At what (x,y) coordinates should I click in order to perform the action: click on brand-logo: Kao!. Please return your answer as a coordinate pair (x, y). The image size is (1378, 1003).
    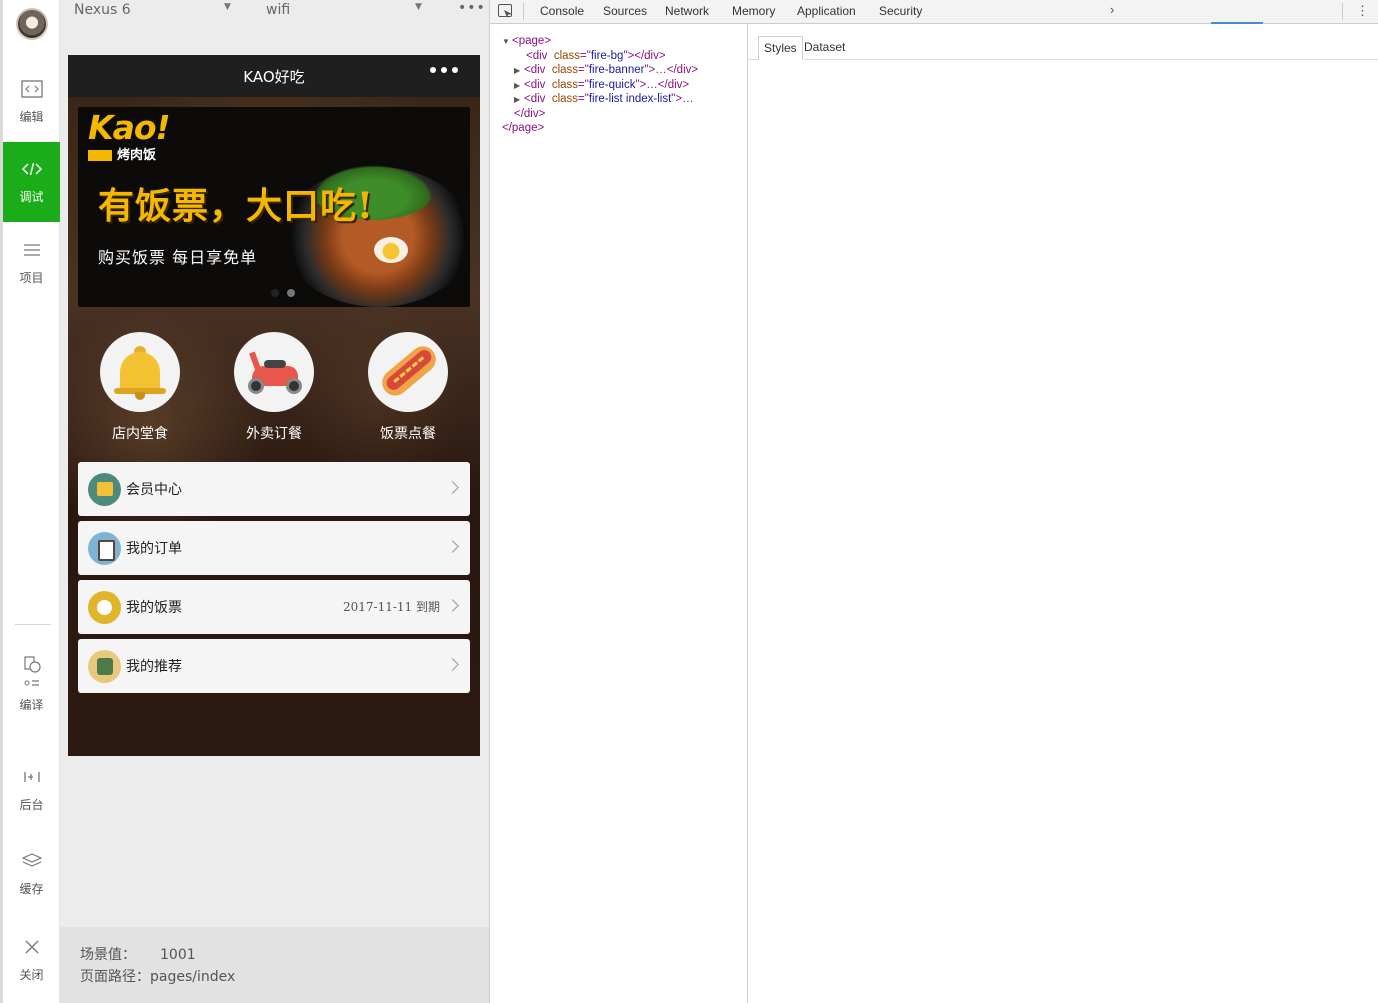
    Looking at the image, I should click on (129, 127).